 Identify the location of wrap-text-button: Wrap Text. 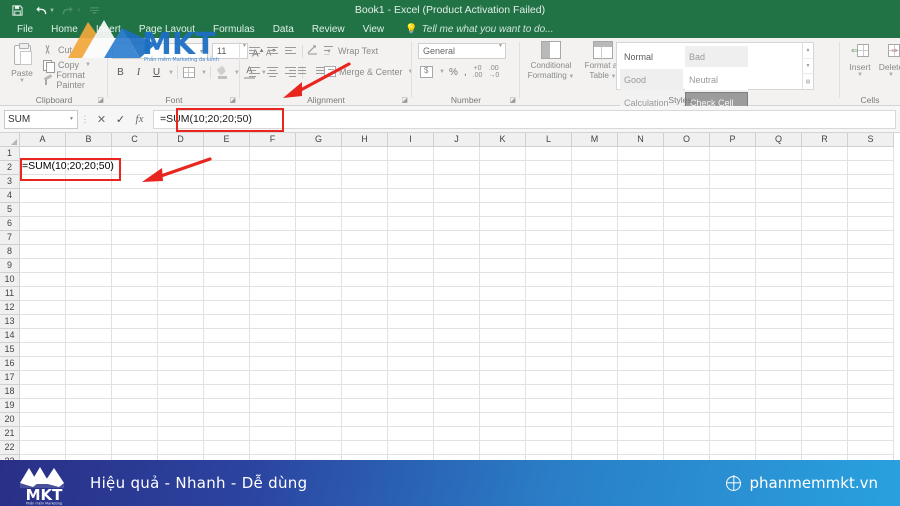
(351, 50).